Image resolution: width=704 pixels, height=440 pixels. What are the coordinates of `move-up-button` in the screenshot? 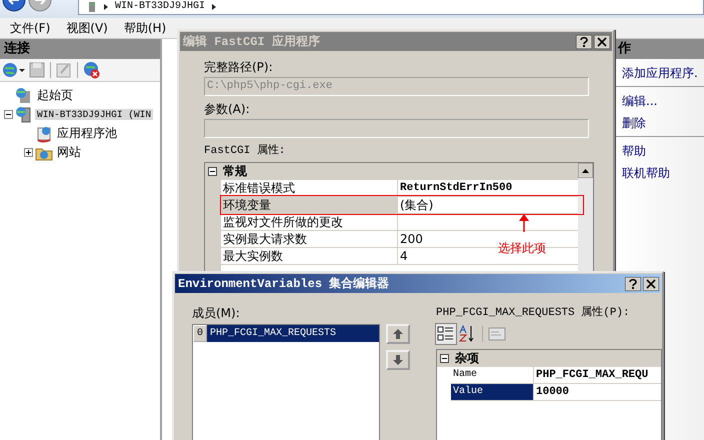 It's located at (398, 334).